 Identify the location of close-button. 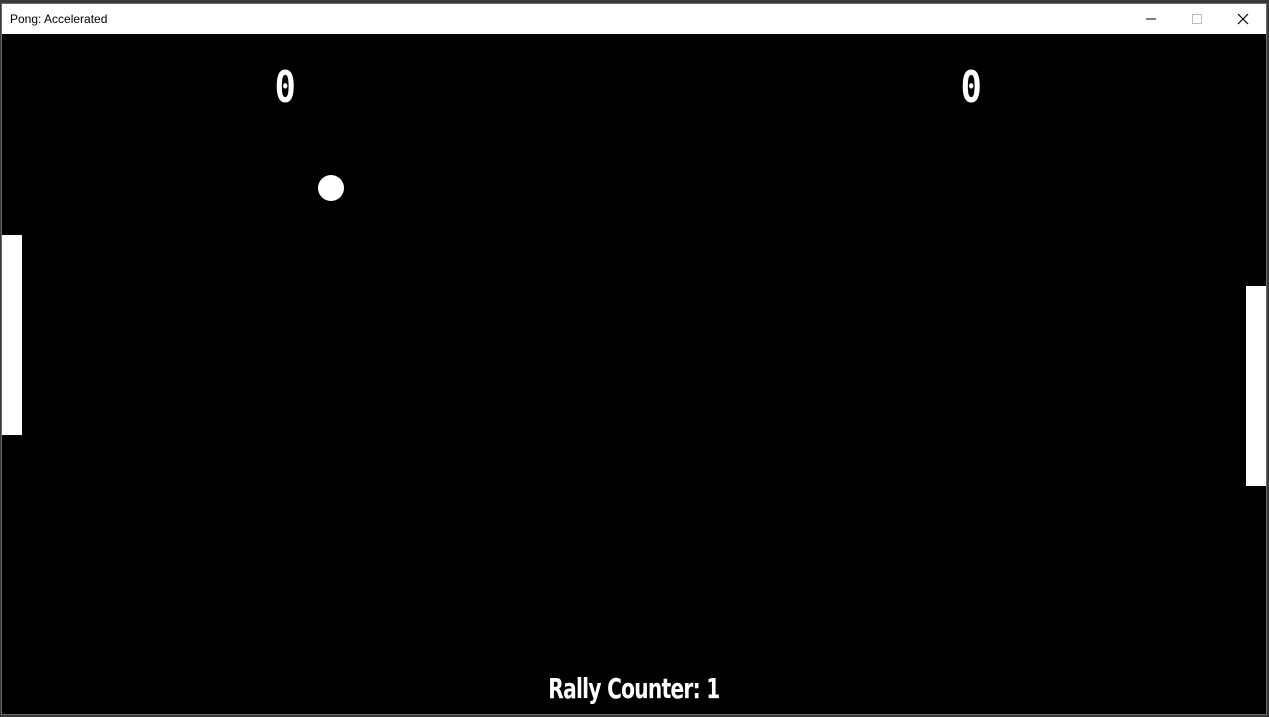
(1243, 19).